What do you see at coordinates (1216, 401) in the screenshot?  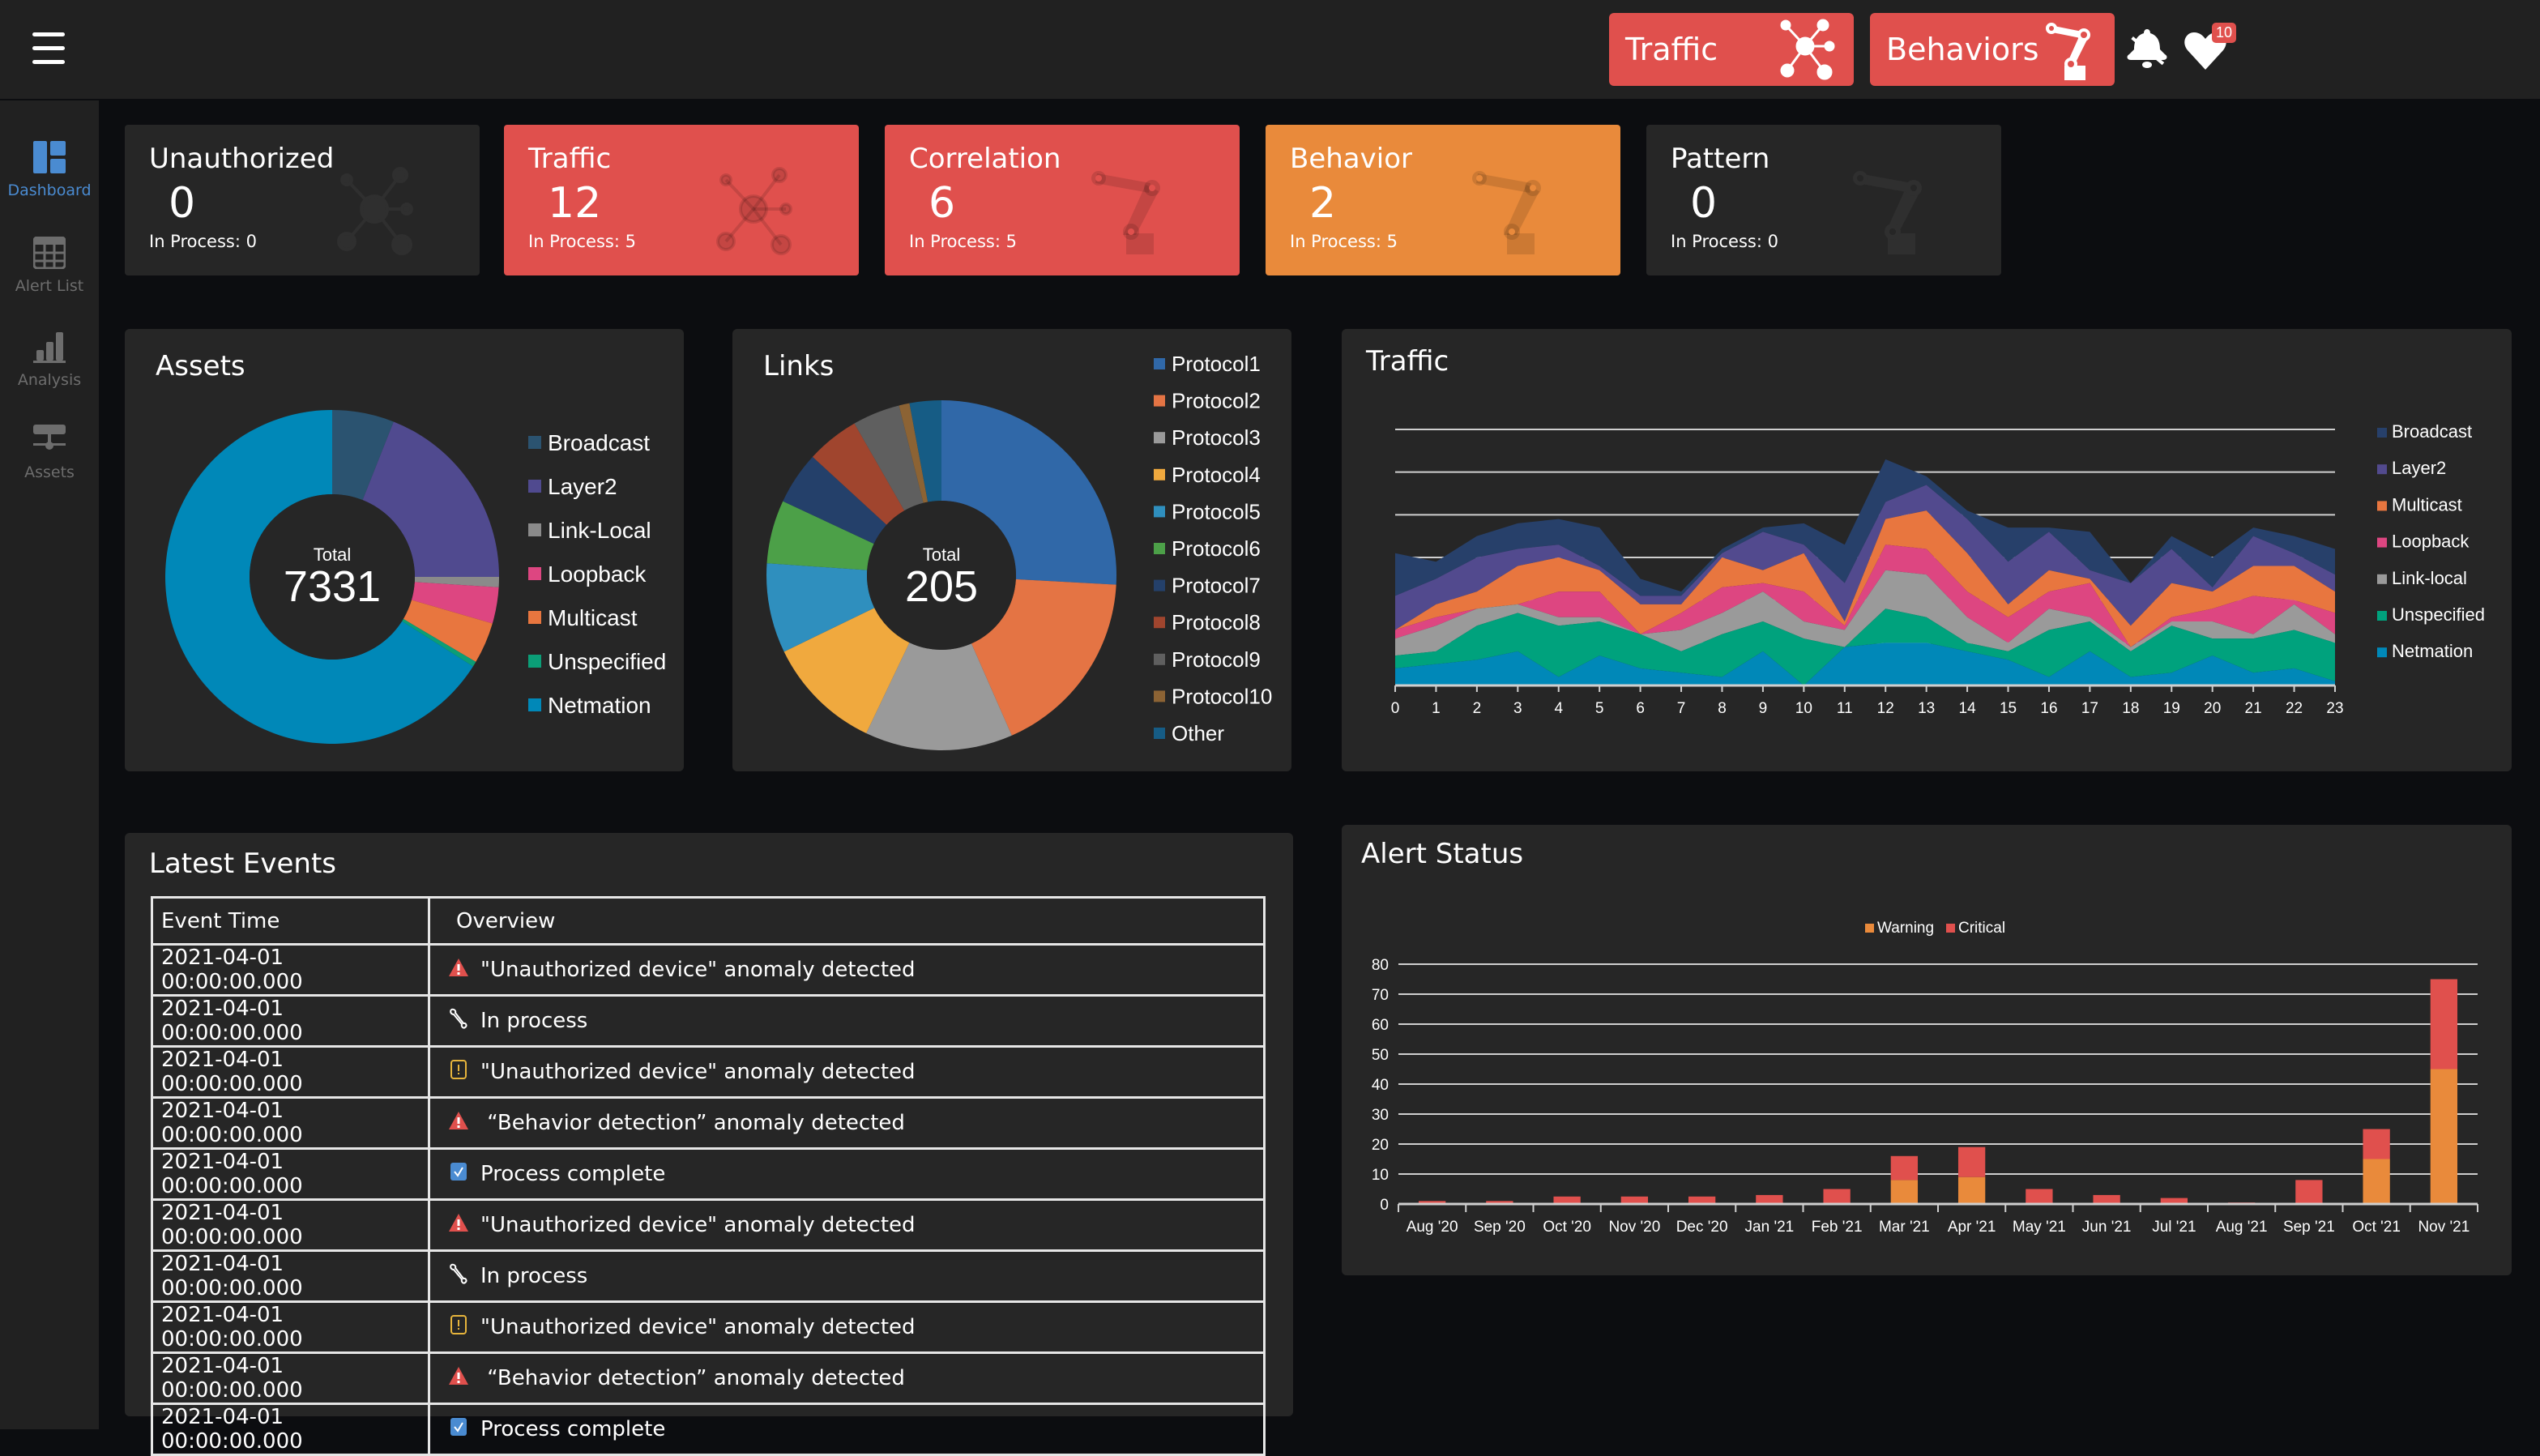 I see `legend-label-protocol2: Protocol2` at bounding box center [1216, 401].